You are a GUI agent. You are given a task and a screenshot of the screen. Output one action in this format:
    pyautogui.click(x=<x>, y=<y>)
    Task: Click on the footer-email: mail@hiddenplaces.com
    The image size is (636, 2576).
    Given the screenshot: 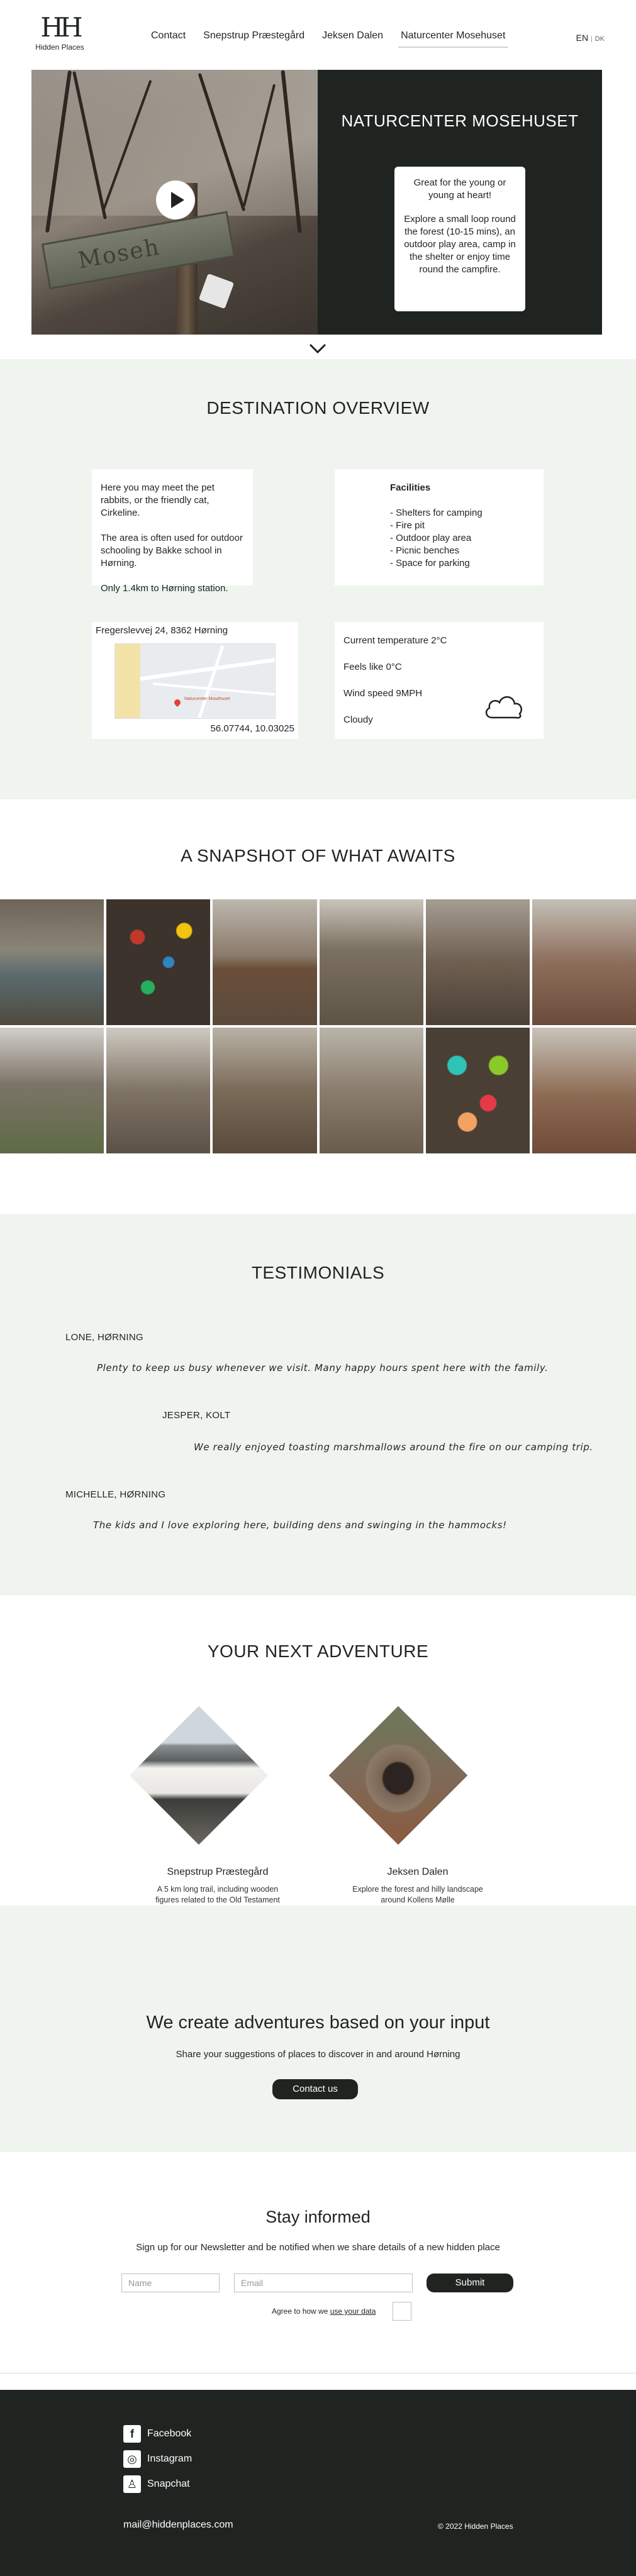 What is the action you would take?
    pyautogui.click(x=178, y=2525)
    